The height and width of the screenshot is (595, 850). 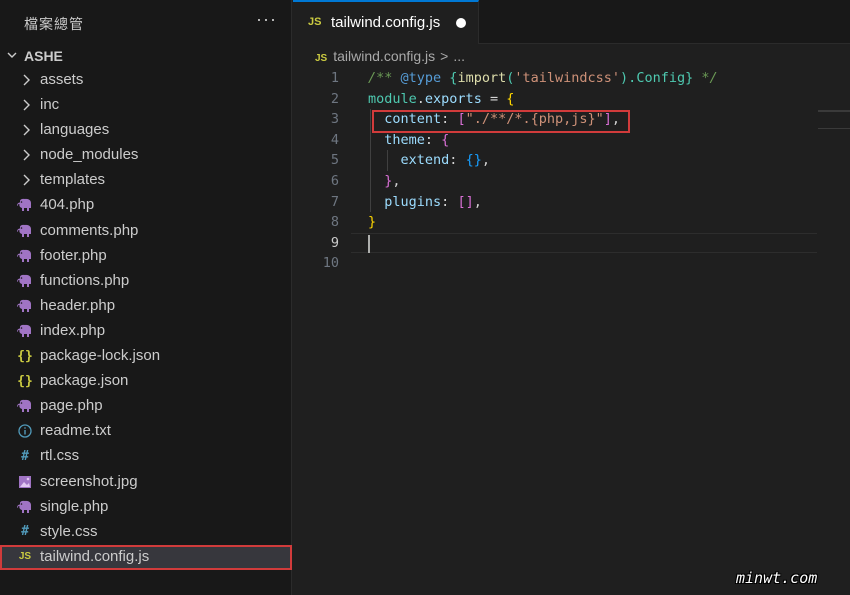 I want to click on file-tree-item-label: footer.php, so click(x=73, y=255).